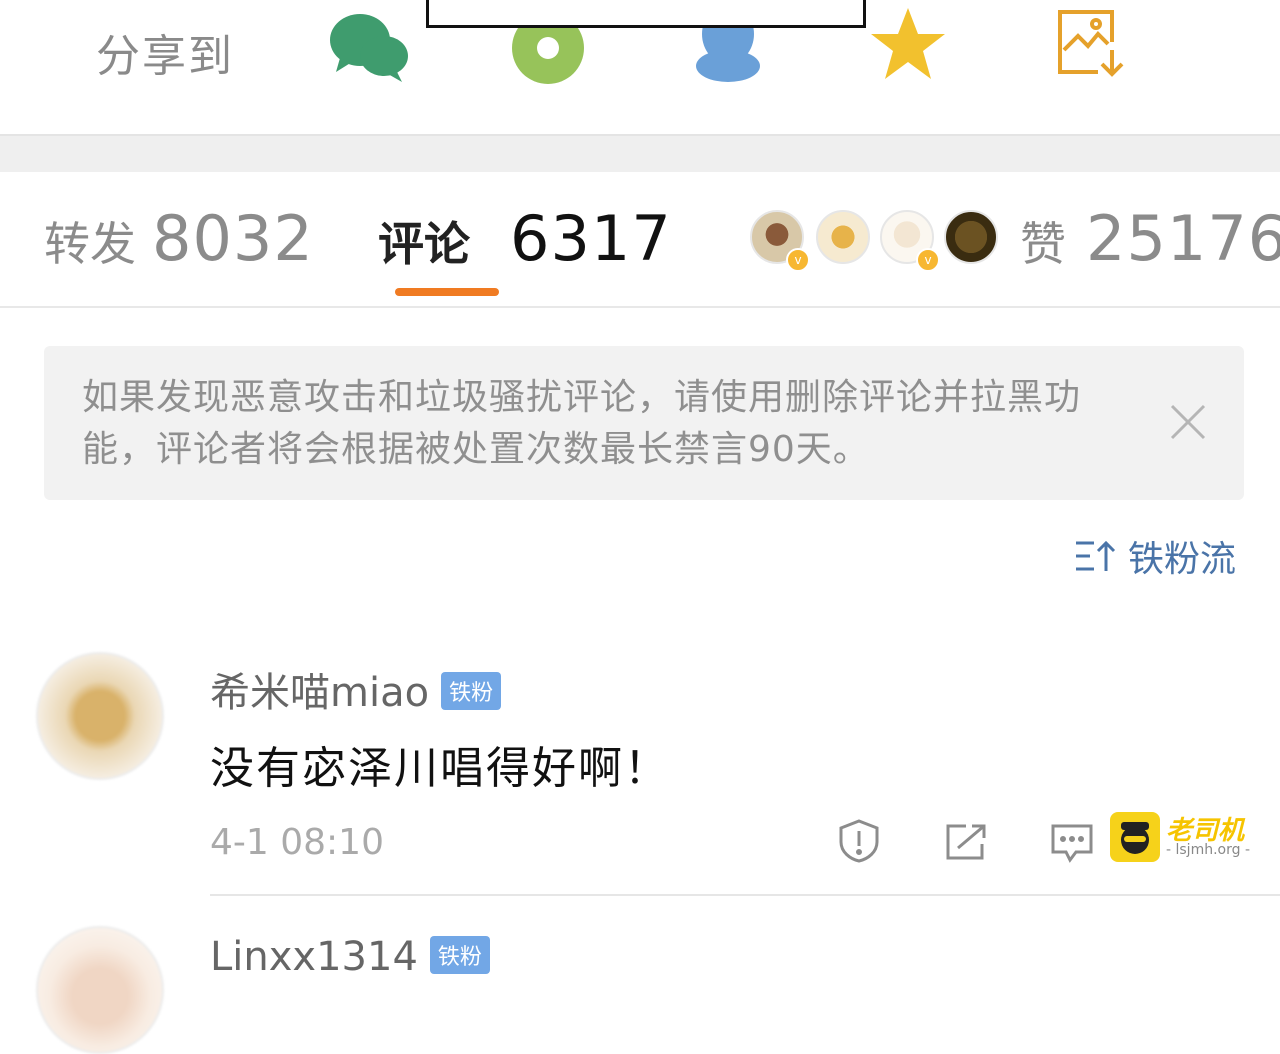 This screenshot has width=1280, height=1054. What do you see at coordinates (1195, 837) in the screenshot?
I see `watermark: 老司机 - lsjmh.org -` at bounding box center [1195, 837].